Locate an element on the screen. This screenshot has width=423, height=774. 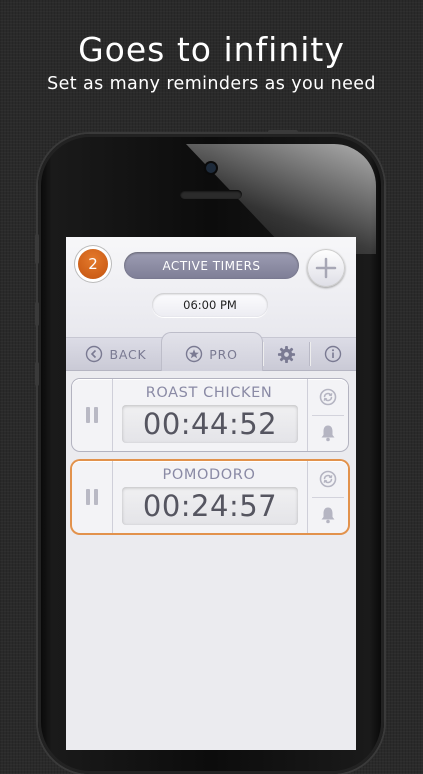
mute-switch is located at coordinates (37, 249).